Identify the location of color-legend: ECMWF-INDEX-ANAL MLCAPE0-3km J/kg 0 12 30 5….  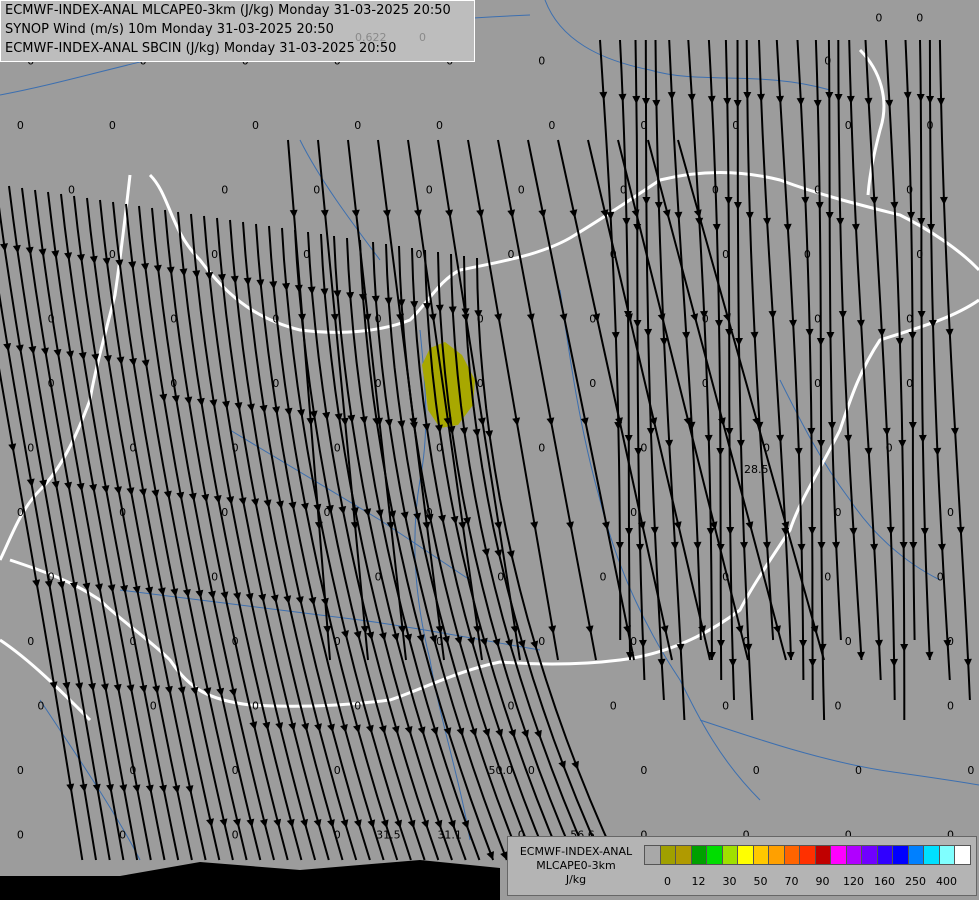
(742, 866).